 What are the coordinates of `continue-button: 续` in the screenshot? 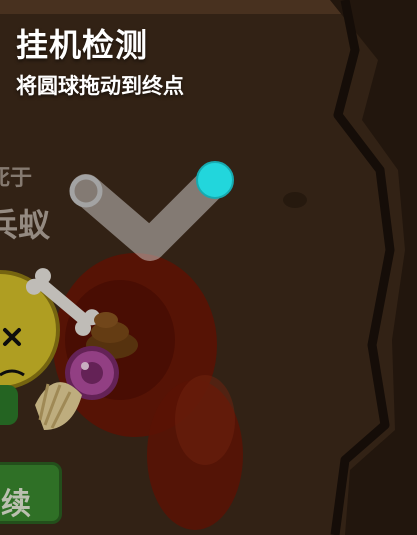 It's located at (31, 493).